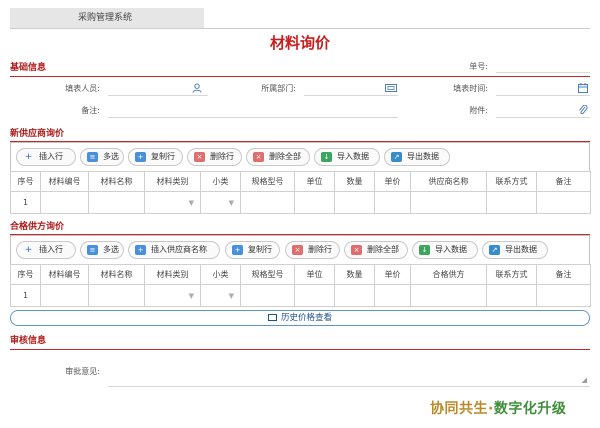 This screenshot has height=428, width=600. Describe the element at coordinates (300, 15) in the screenshot. I see `tab-bar: 采购管理系统` at that location.